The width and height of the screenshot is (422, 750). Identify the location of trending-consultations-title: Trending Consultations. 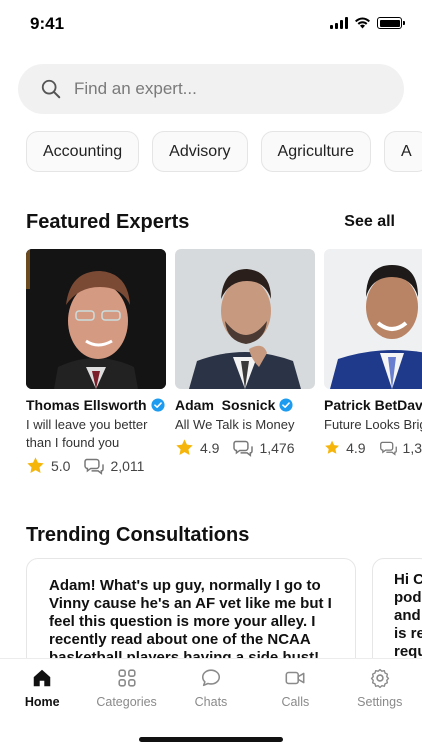
(138, 535).